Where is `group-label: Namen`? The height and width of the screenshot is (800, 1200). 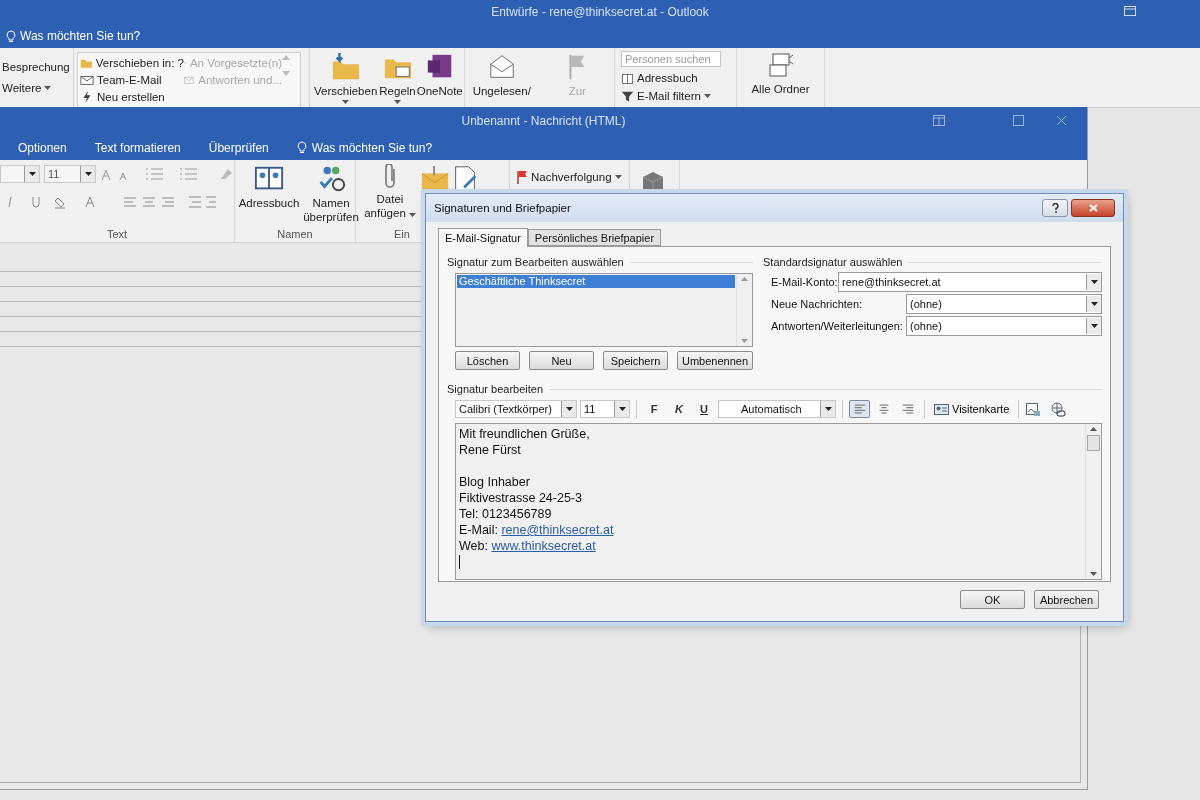
group-label: Namen is located at coordinates (295, 235).